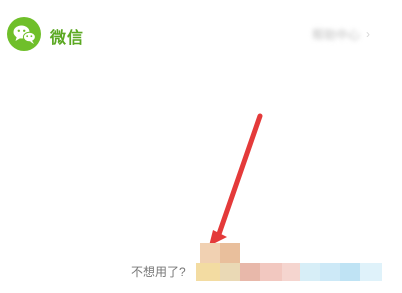  I want to click on pixelated-link-area, so click(289, 262).